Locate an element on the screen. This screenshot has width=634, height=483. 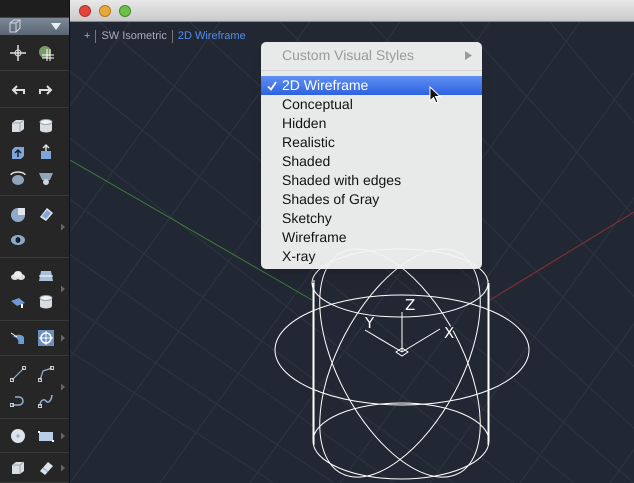
circle-icon is located at coordinates (18, 435).